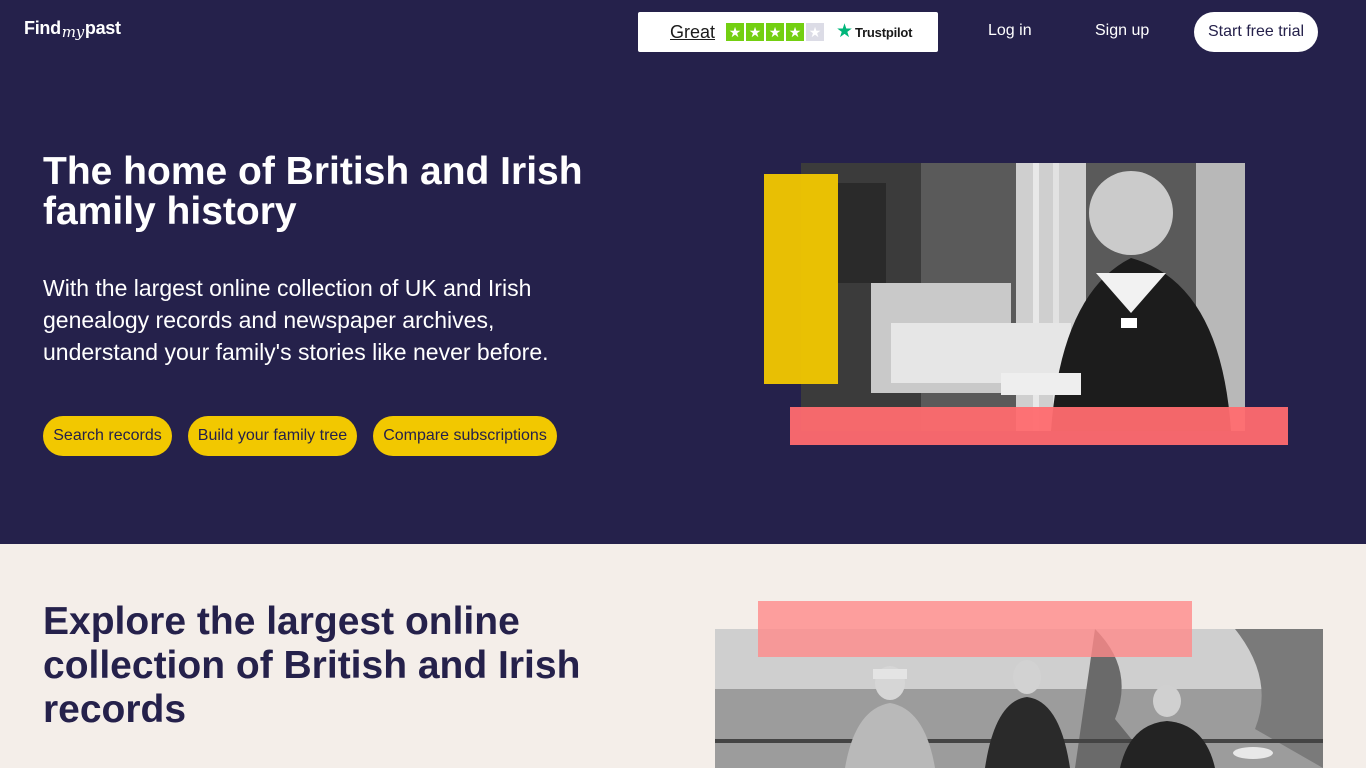 The width and height of the screenshot is (1366, 768). I want to click on build-family-tree-button: Build your family tree, so click(272, 436).